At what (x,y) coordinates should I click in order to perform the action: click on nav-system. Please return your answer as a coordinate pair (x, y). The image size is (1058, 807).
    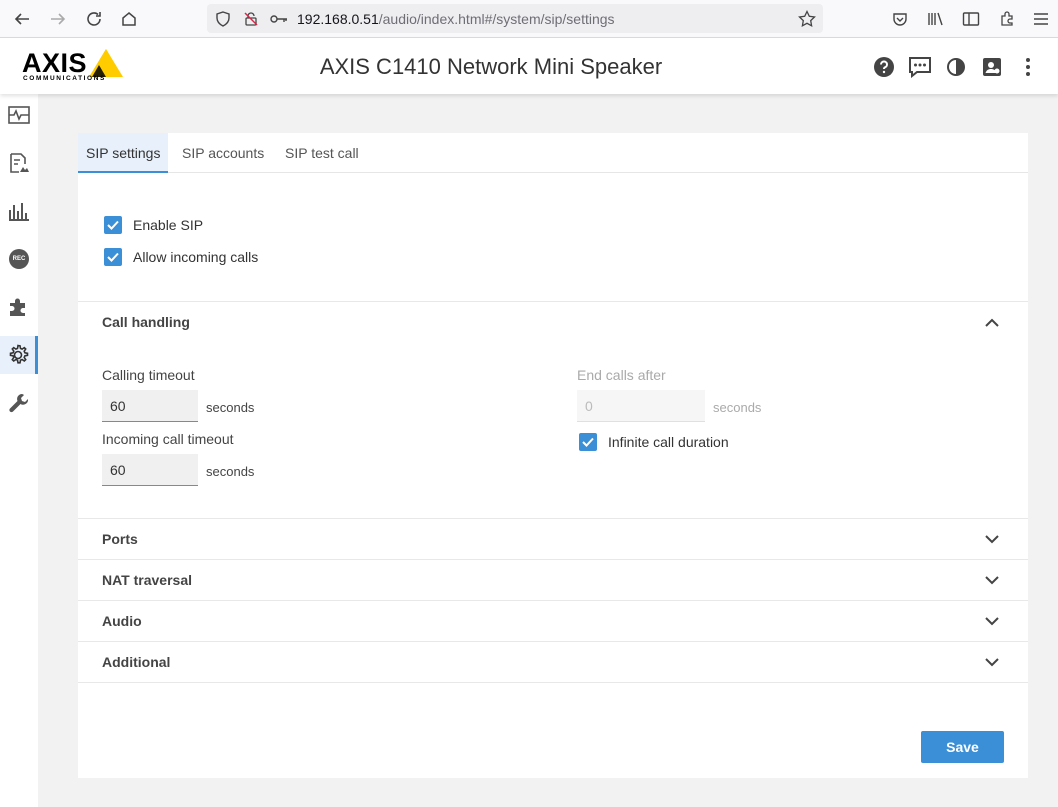
    Looking at the image, I should click on (19, 355).